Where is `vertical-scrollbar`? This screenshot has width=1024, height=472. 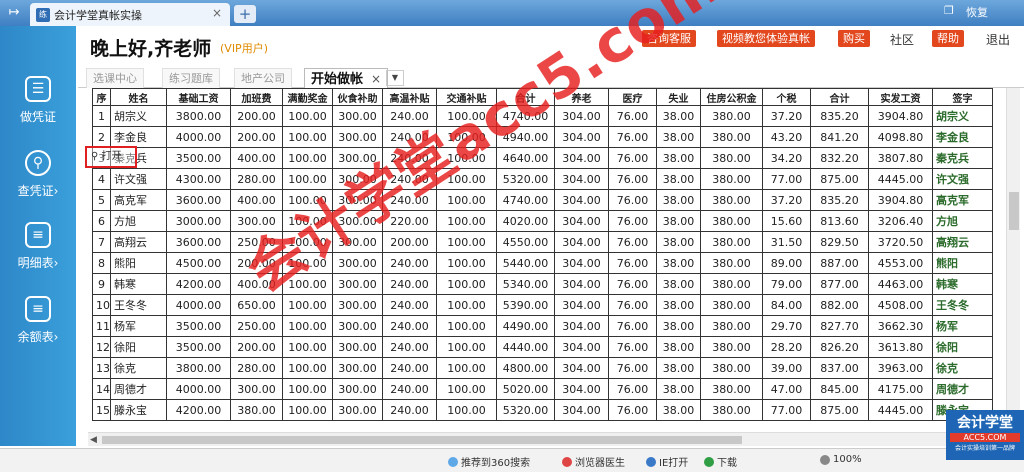
vertical-scrollbar is located at coordinates (1013, 258).